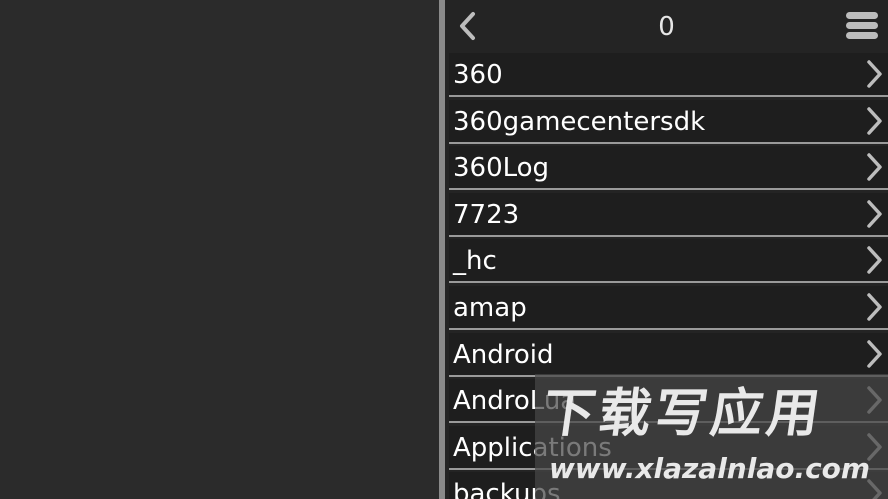 The image size is (888, 499). What do you see at coordinates (532, 447) in the screenshot?
I see `folder-name: Applications` at bounding box center [532, 447].